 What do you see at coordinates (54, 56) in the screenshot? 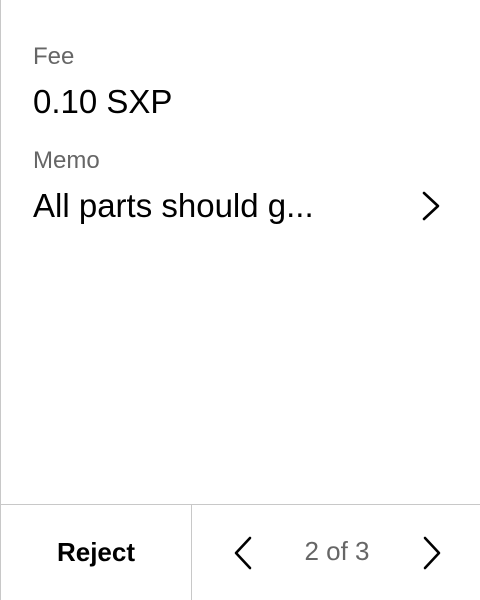
I see `fee-label: Fee` at bounding box center [54, 56].